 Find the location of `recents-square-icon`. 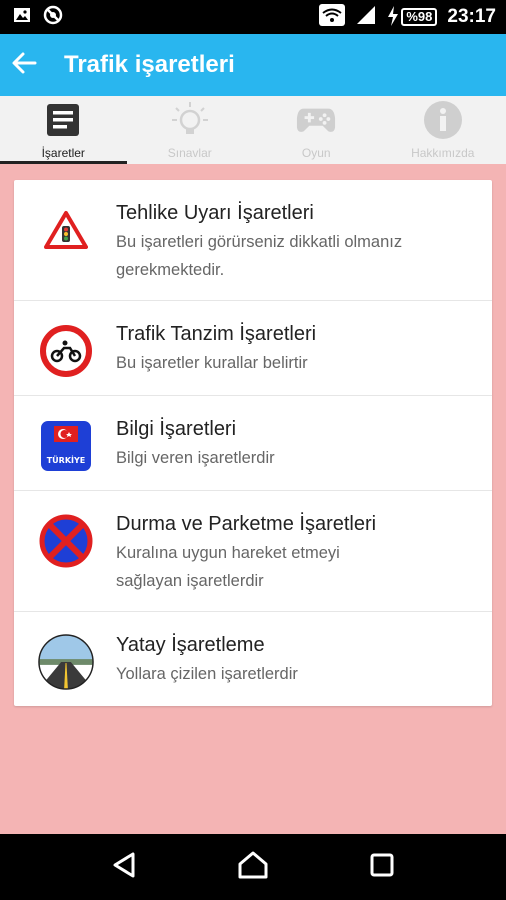

recents-square-icon is located at coordinates (382, 867).